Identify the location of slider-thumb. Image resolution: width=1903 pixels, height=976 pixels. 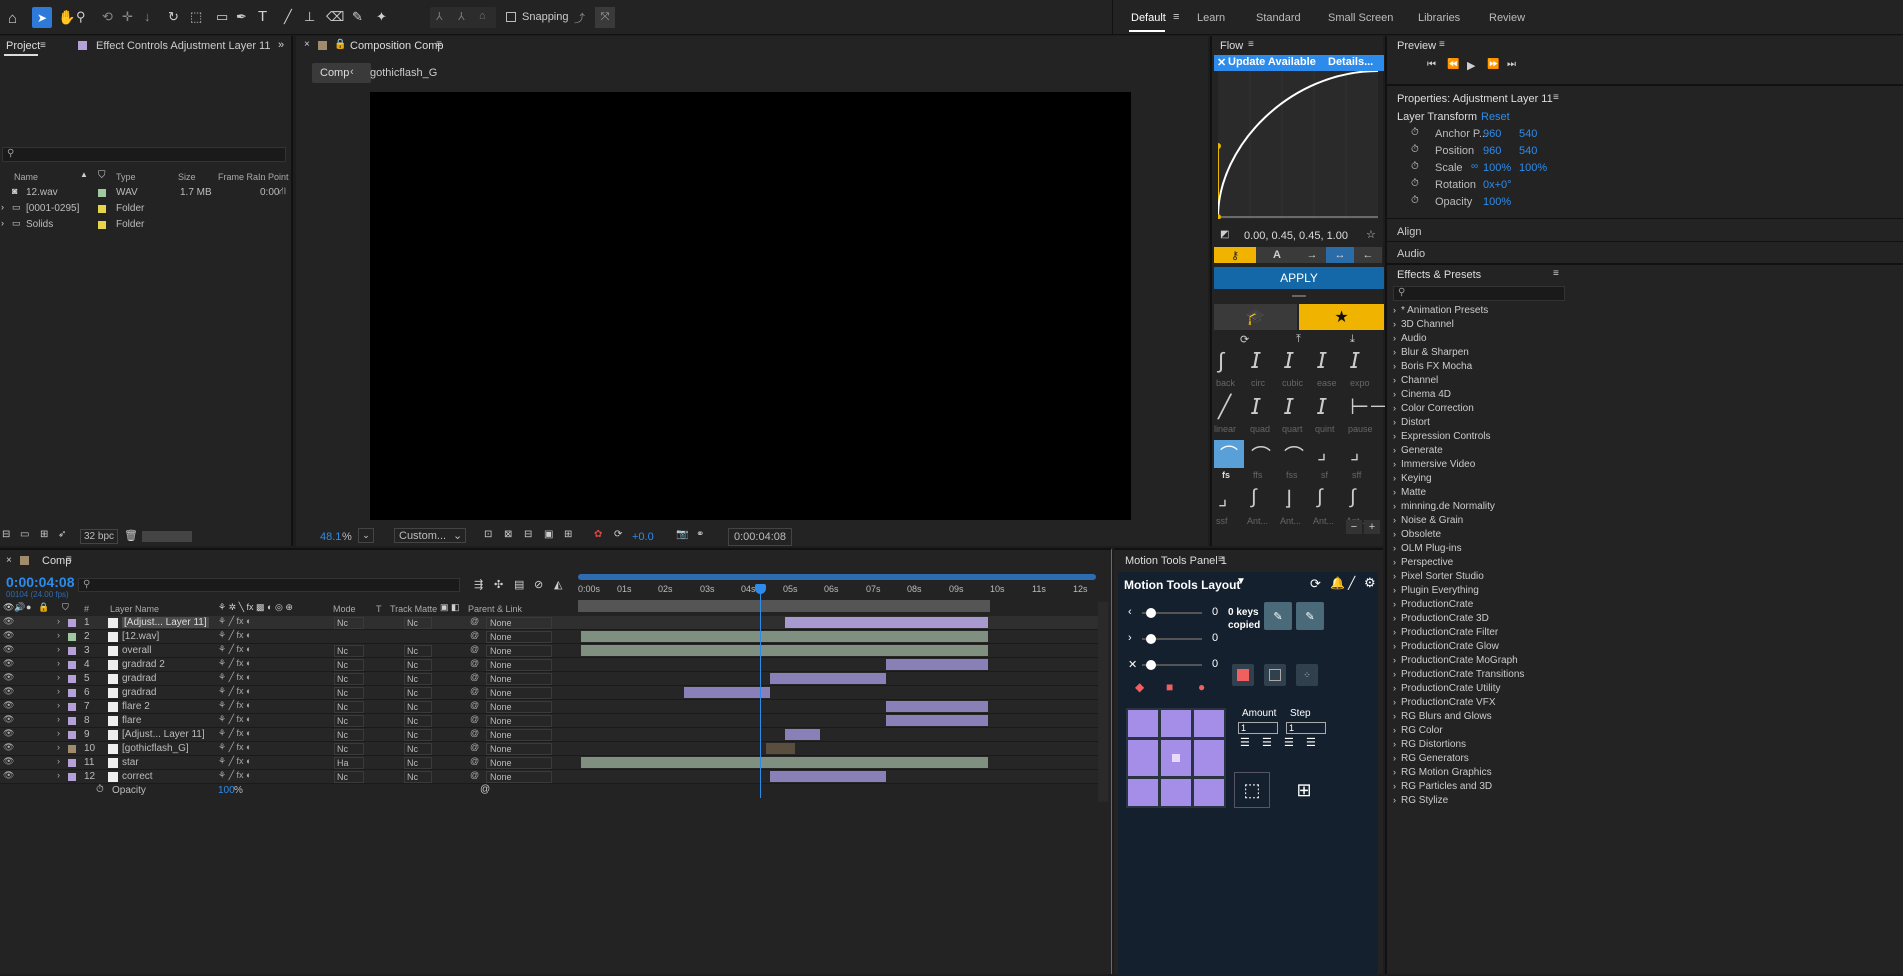
(1151, 639).